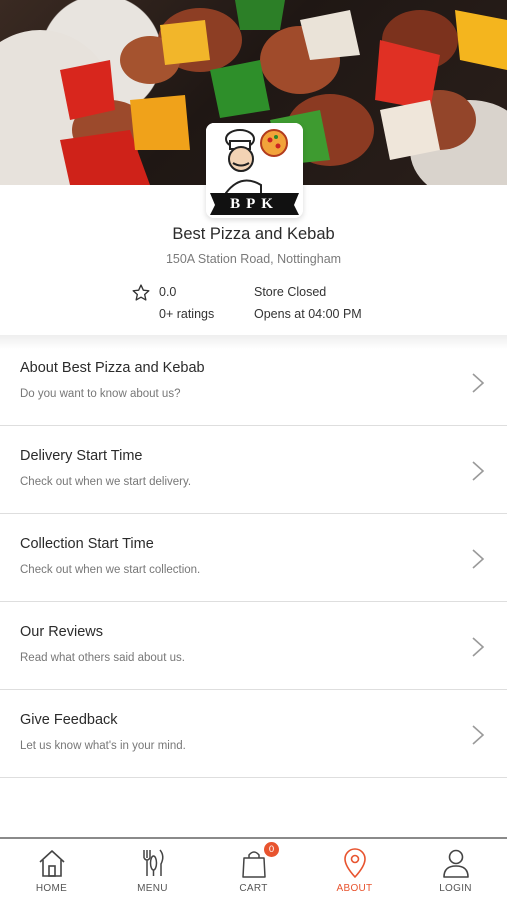 Image resolution: width=507 pixels, height=900 pixels. Describe the element at coordinates (290, 292) in the screenshot. I see `store-status: Store Closed` at that location.